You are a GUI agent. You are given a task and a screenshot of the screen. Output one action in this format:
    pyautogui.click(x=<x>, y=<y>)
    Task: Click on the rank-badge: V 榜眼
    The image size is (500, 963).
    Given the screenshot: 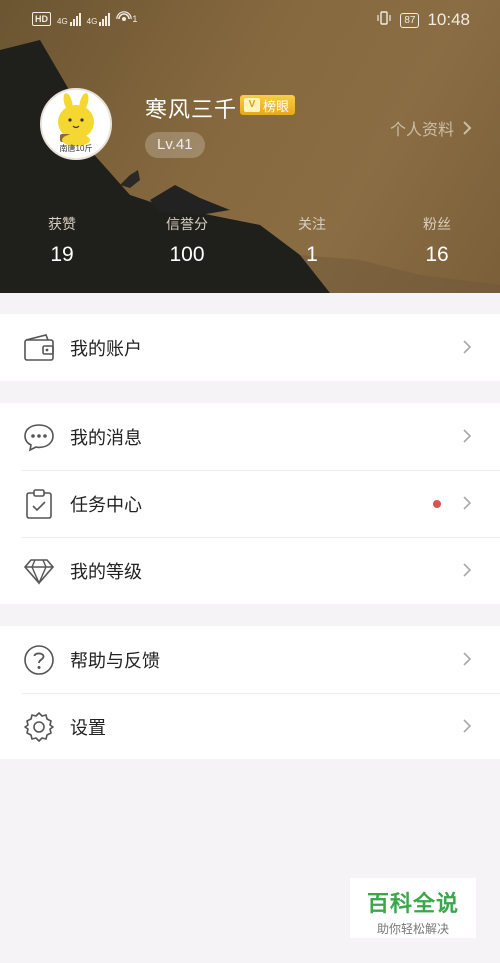 What is the action you would take?
    pyautogui.click(x=268, y=105)
    